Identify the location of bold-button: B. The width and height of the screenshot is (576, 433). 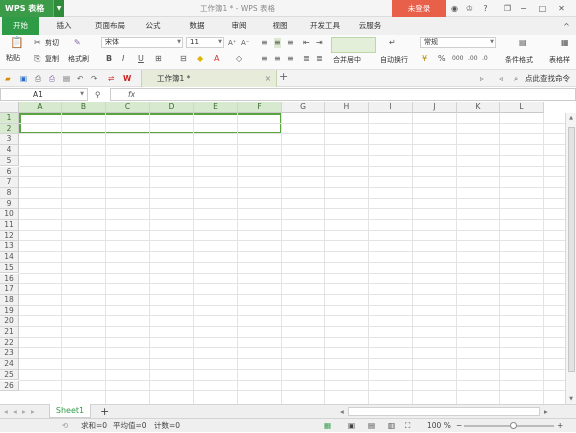
(109, 59).